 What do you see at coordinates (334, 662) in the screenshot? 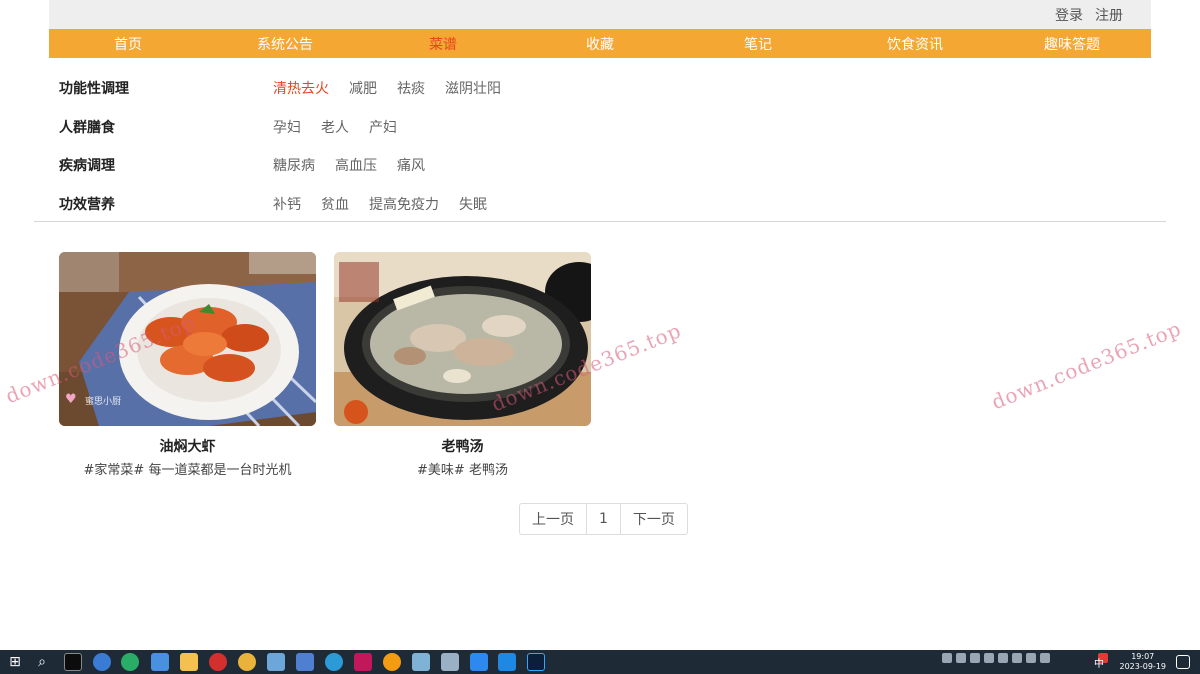
I see `edge-icon` at bounding box center [334, 662].